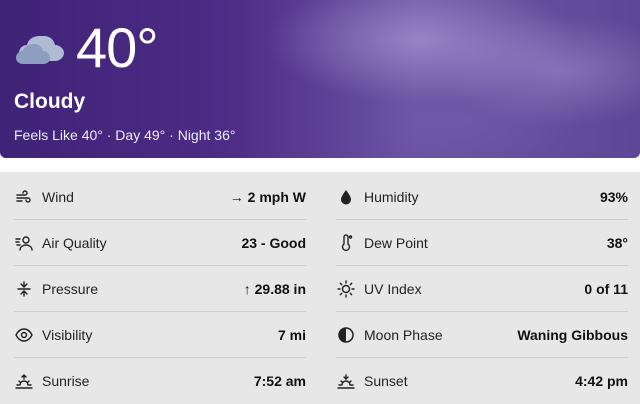 The width and height of the screenshot is (640, 404). What do you see at coordinates (58, 196) in the screenshot?
I see `detail-label: Wind` at bounding box center [58, 196].